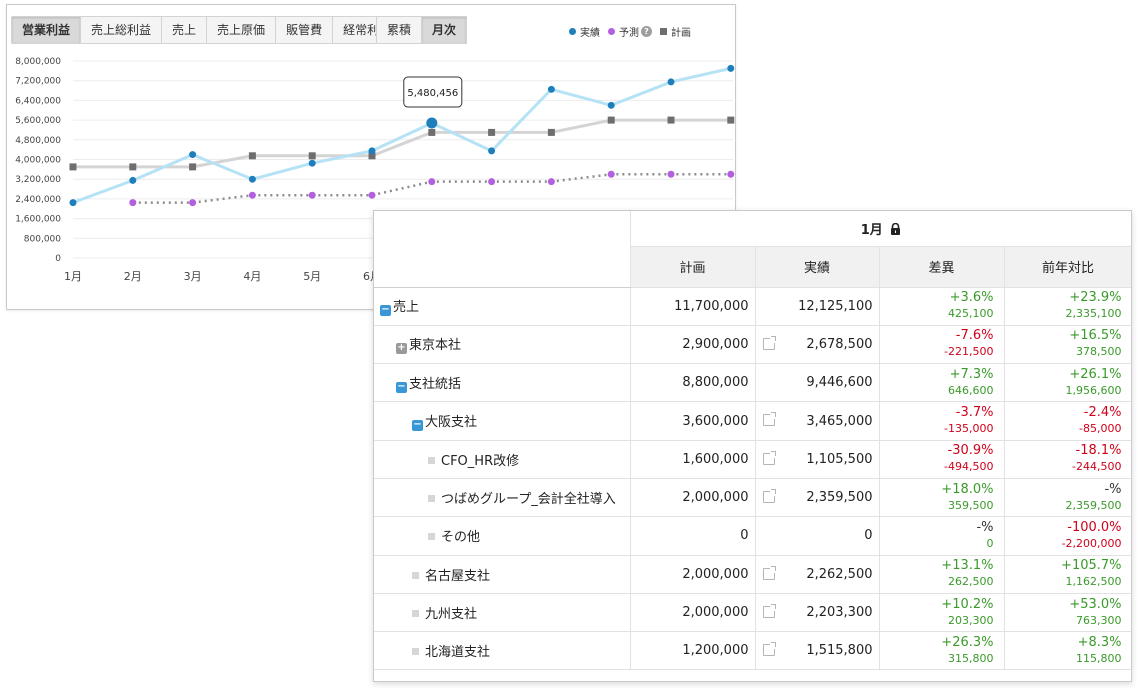  I want to click on diff-percent: +18.0%, so click(967, 489).